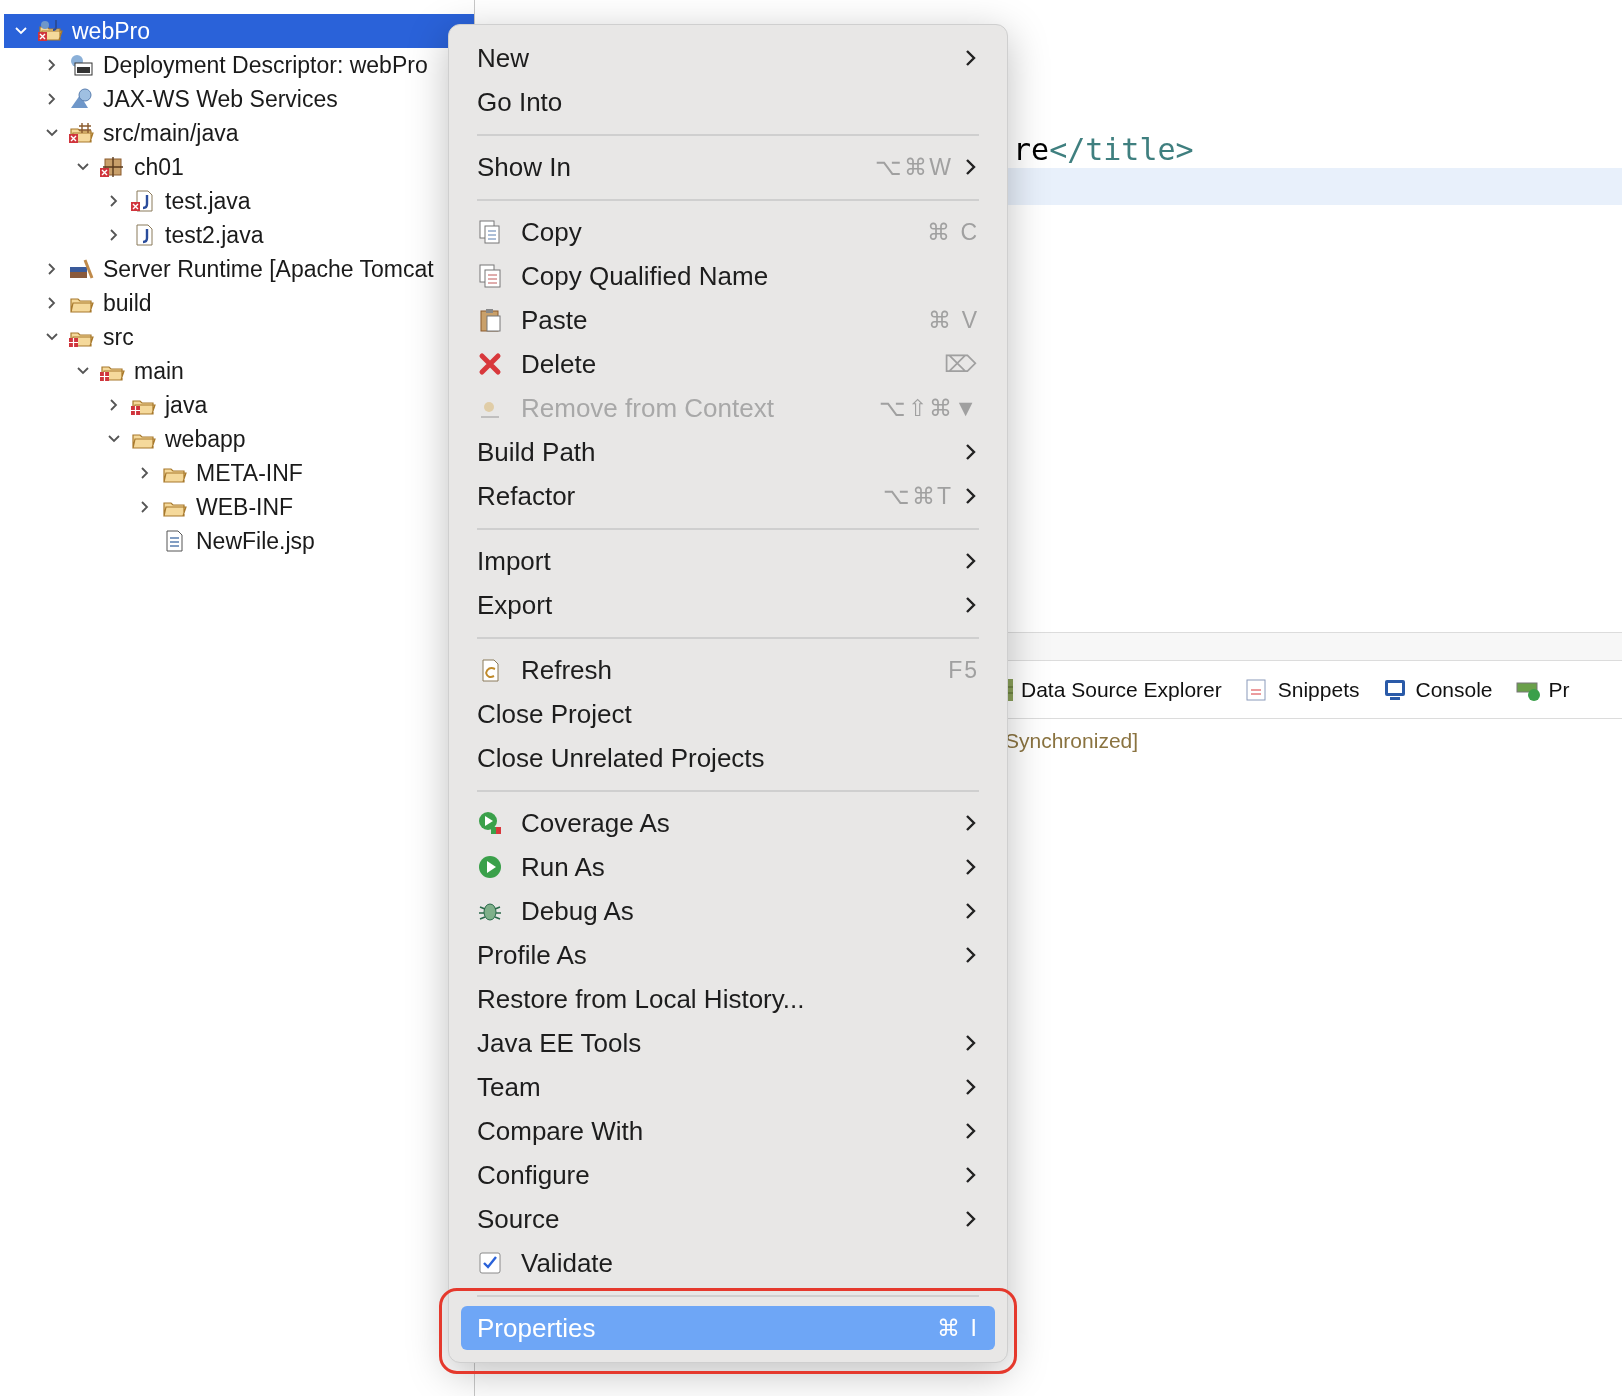 The width and height of the screenshot is (1622, 1396). Describe the element at coordinates (961, 364) in the screenshot. I see `shortcut-text: ⌦` at that location.